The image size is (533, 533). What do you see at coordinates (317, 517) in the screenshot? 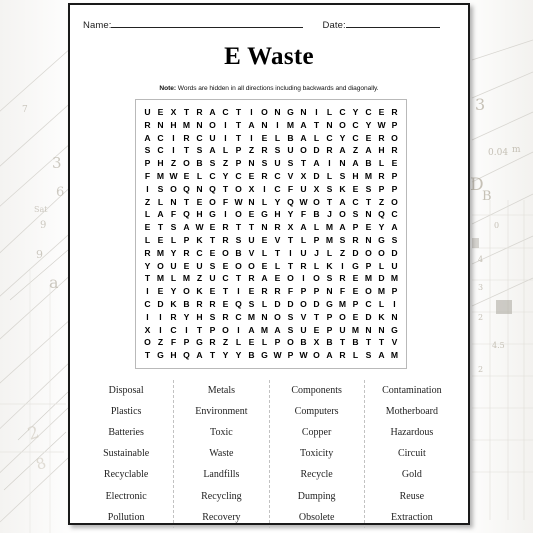
I see `word-list-item: Obsolete` at bounding box center [317, 517].